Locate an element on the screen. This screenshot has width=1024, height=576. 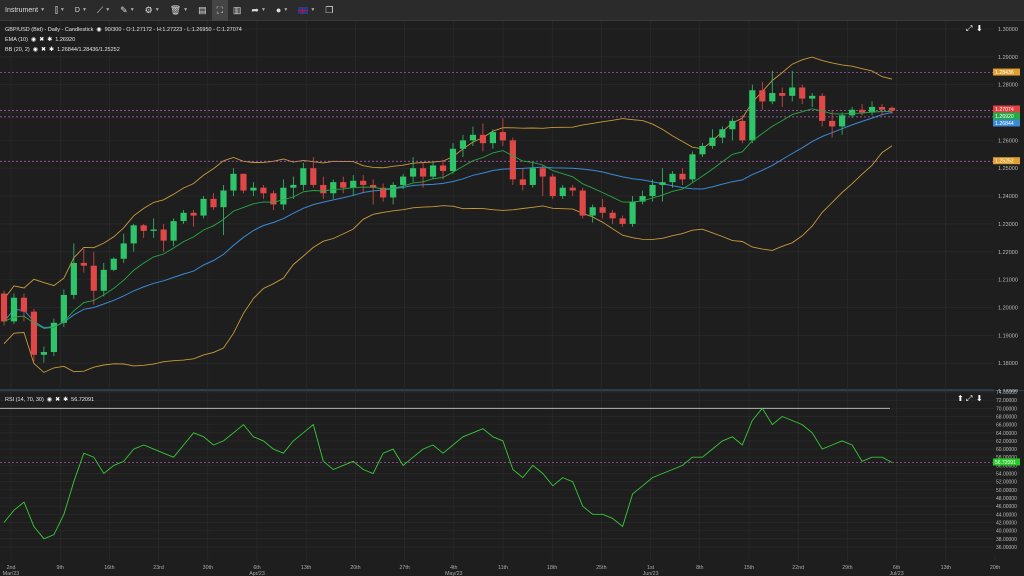
instrument-label: Instrument is located at coordinates (22, 10).